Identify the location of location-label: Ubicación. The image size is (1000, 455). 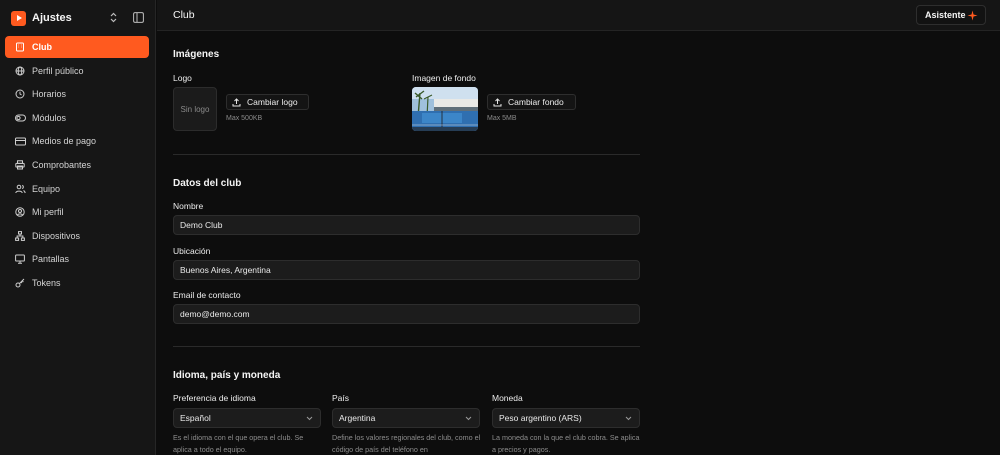
(192, 251).